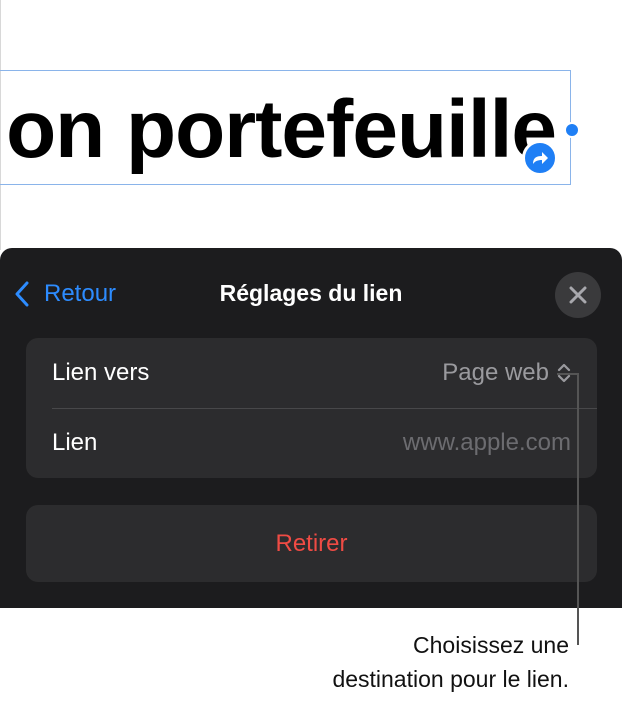 This screenshot has height=705, width=622. What do you see at coordinates (311, 443) in the screenshot?
I see `link-url-row: Lien www.apple.com` at bounding box center [311, 443].